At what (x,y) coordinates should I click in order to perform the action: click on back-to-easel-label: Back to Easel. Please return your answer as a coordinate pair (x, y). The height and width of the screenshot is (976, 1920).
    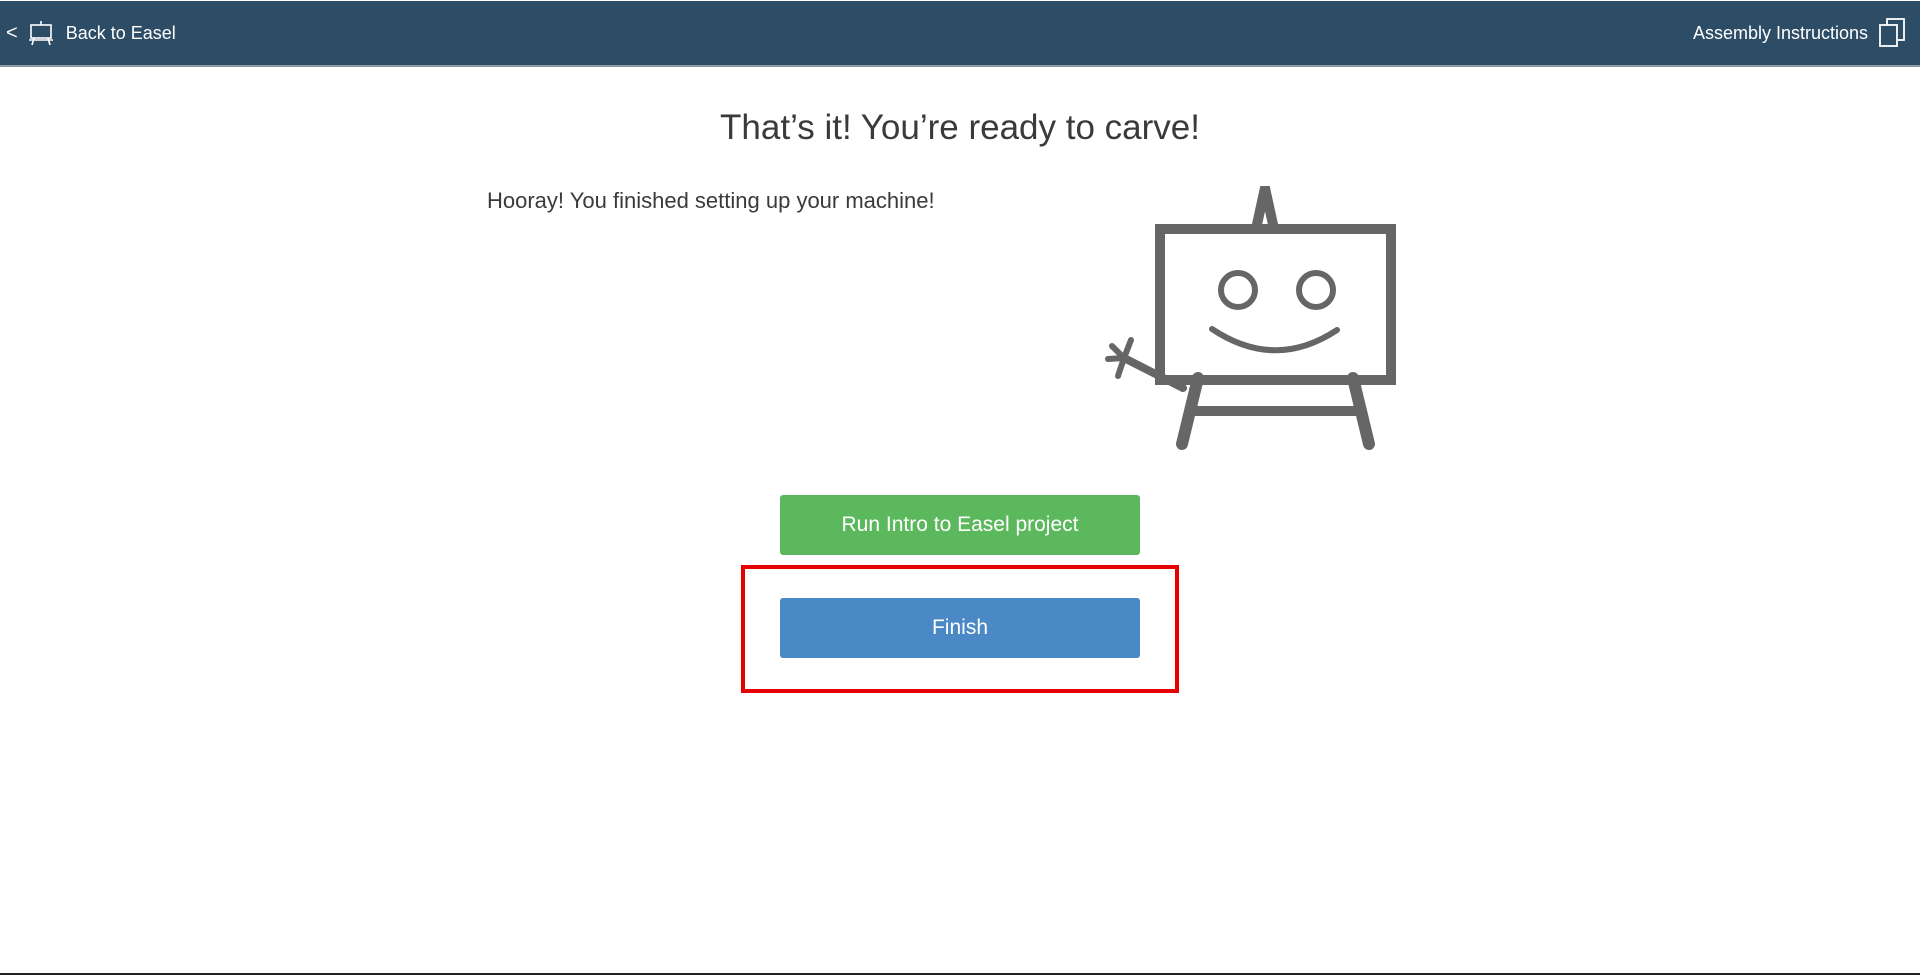
    Looking at the image, I should click on (120, 32).